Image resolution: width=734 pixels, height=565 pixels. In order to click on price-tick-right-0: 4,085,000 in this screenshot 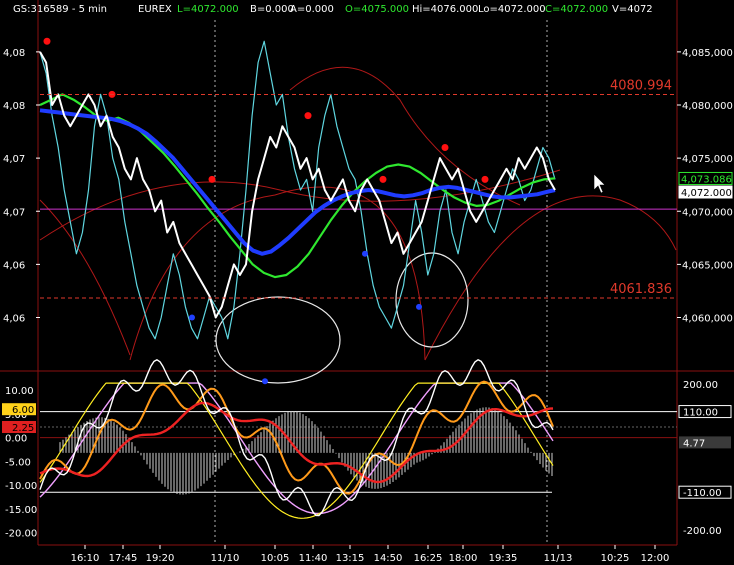, I will do `click(707, 53)`.